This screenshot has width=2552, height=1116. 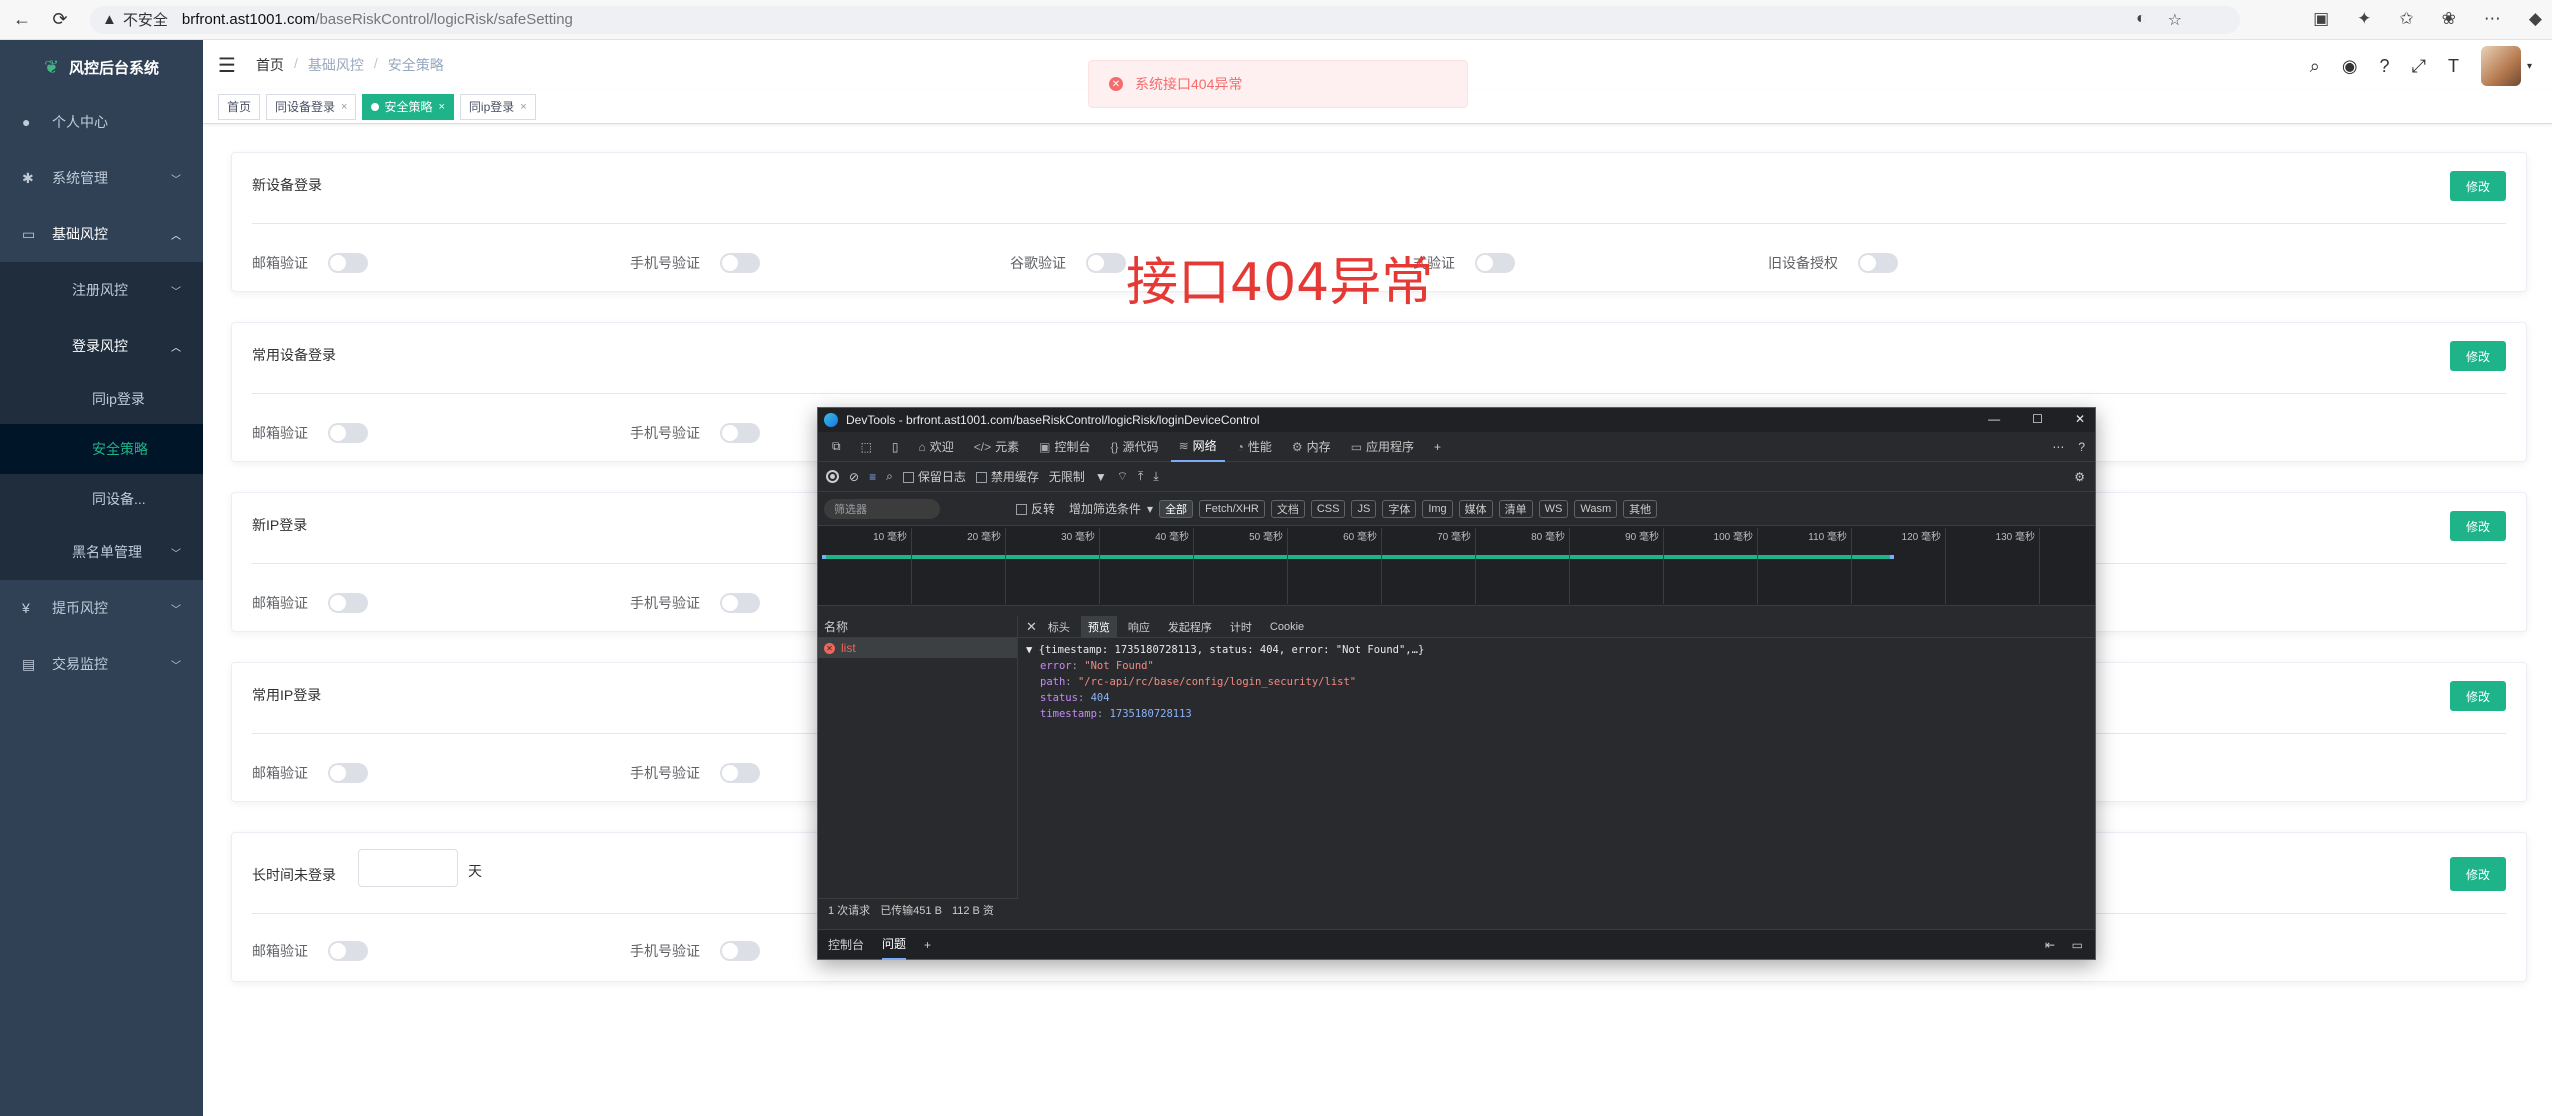 I want to click on extensions-icon: ✦, so click(x=2364, y=19).